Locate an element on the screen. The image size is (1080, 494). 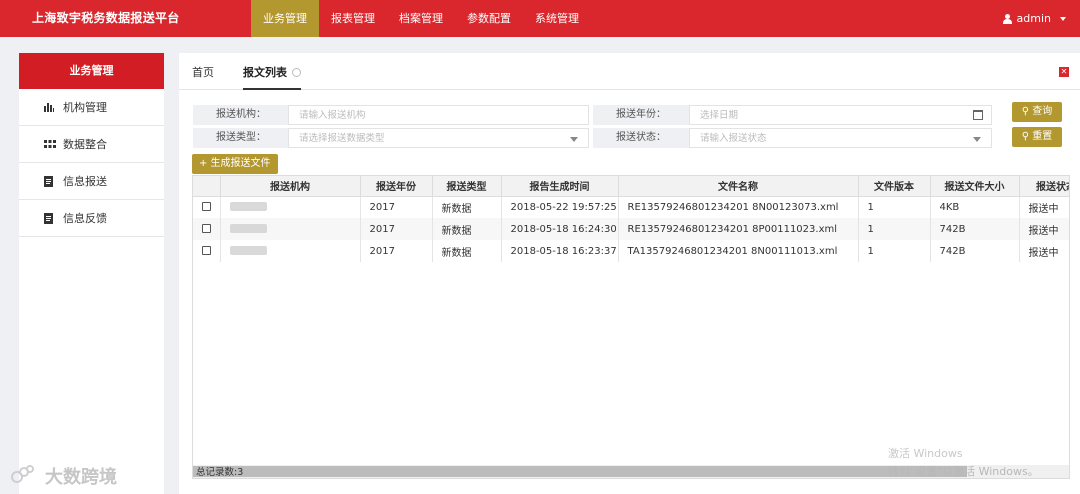
type-select: 请选择报送数据类型 is located at coordinates (438, 138).